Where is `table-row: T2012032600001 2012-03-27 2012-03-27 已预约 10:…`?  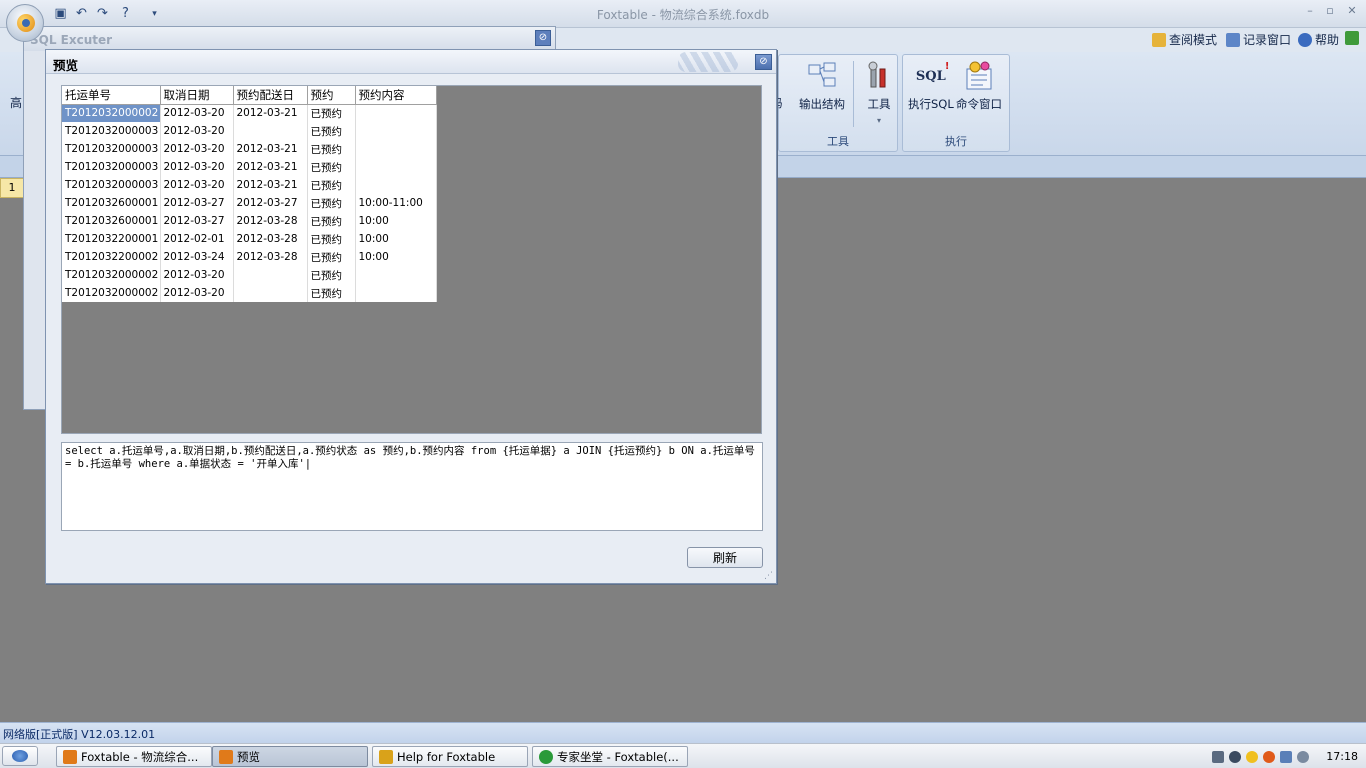
table-row: T2012032600001 2012-03-27 2012-03-27 已预约 10:… is located at coordinates (249, 203).